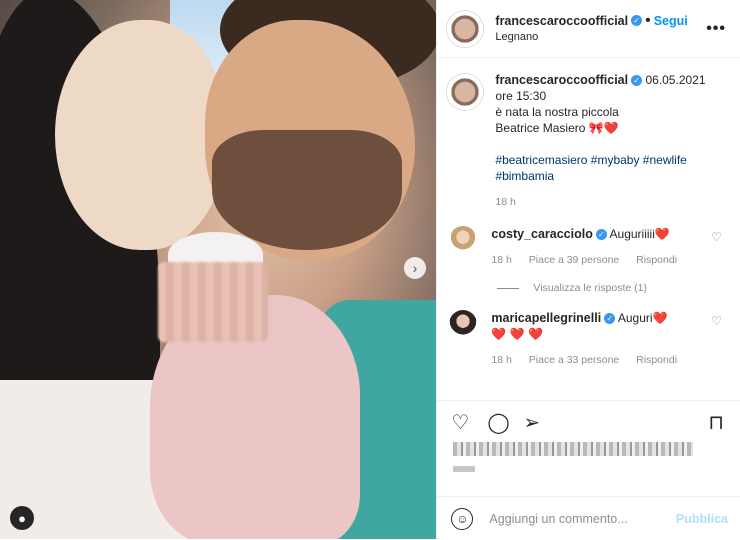  What do you see at coordinates (462, 518) in the screenshot?
I see `emoji-picker-icon: ☺` at bounding box center [462, 518].